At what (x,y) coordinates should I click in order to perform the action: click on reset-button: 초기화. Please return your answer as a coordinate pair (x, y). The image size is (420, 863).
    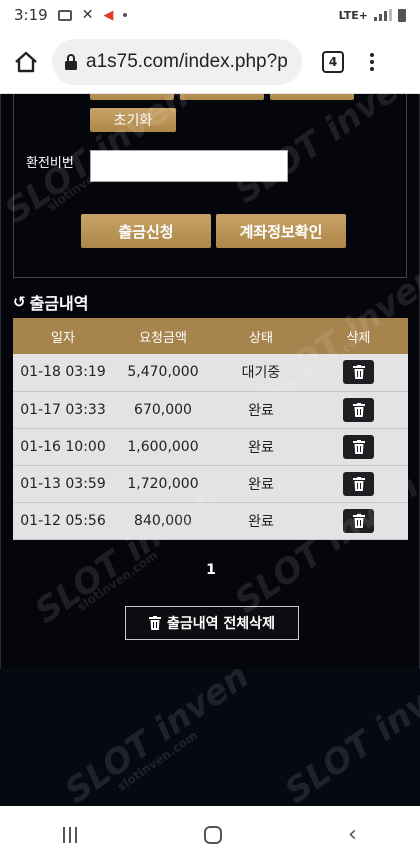
    Looking at the image, I should click on (133, 120).